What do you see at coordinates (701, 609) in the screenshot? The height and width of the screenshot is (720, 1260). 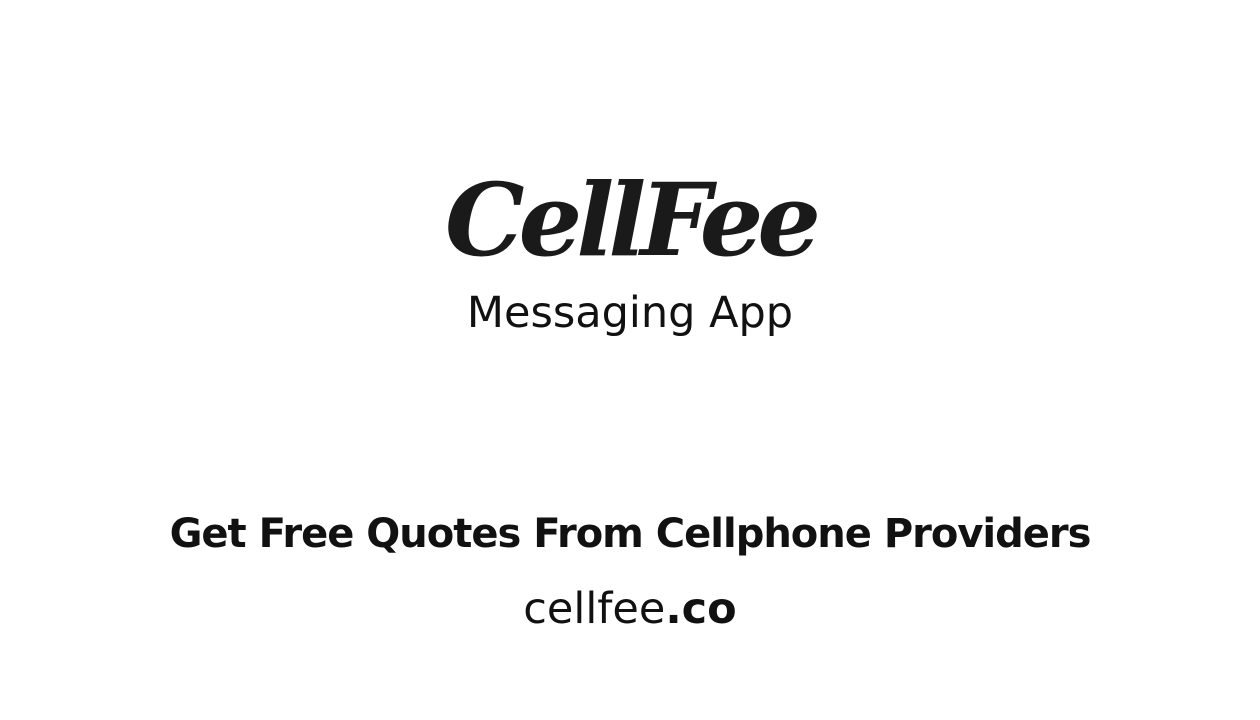 I see `domain-tld: .co` at bounding box center [701, 609].